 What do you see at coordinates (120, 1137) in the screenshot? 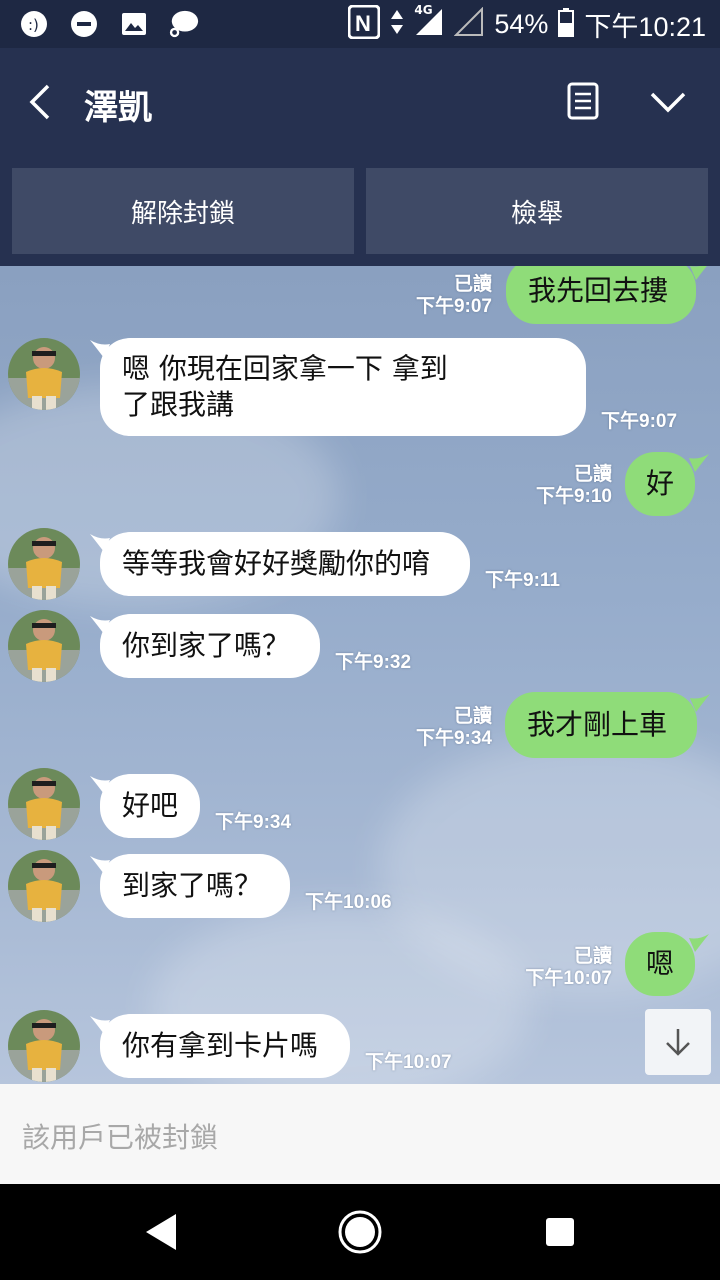
I see `blocked-notice: 該用戶已被封鎖` at bounding box center [120, 1137].